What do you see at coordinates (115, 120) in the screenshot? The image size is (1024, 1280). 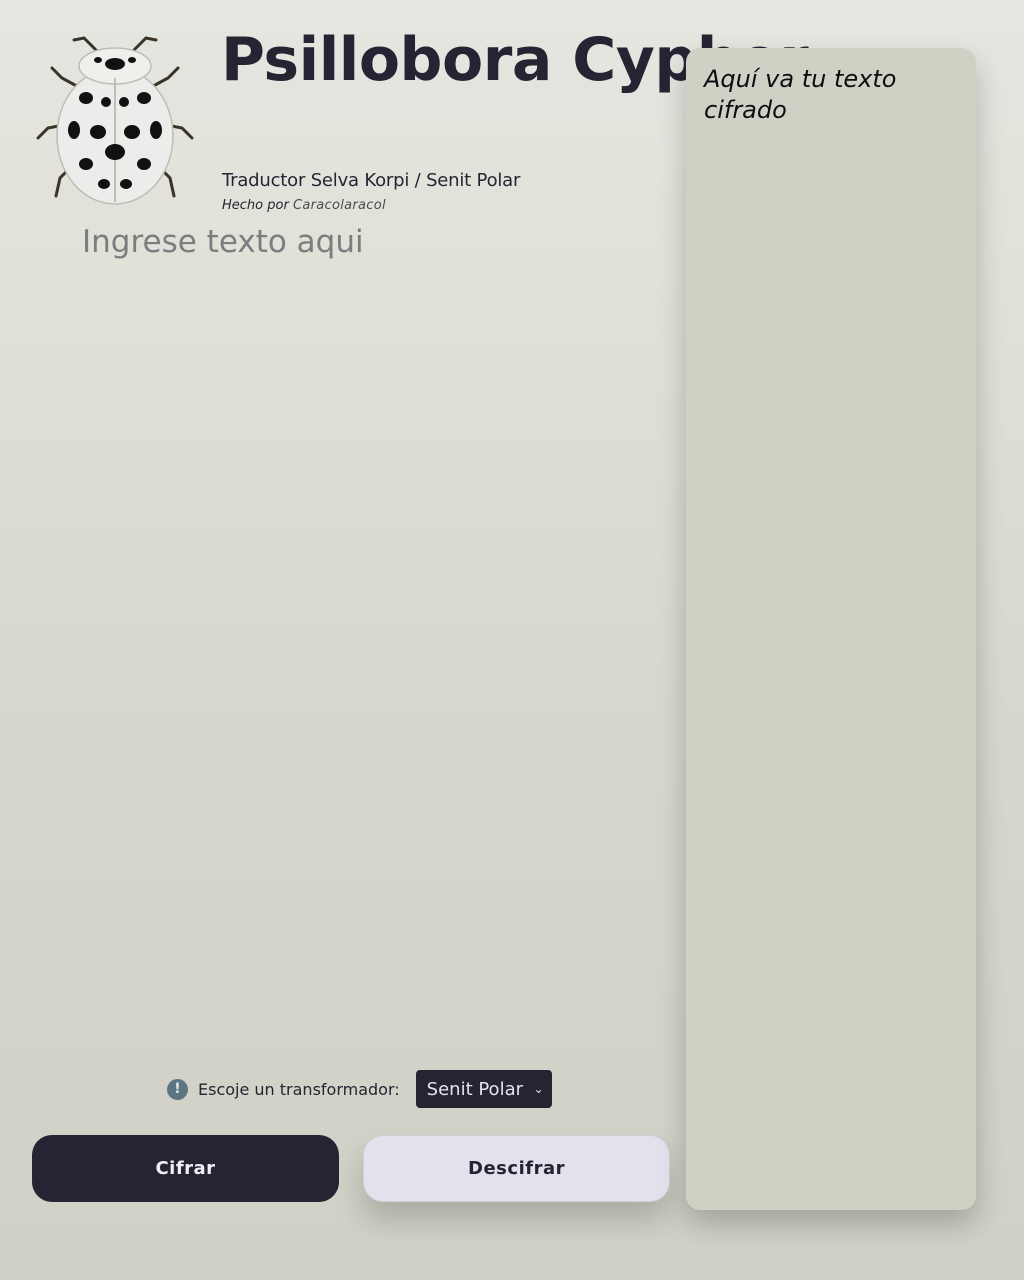 I see `ladybug-logo` at bounding box center [115, 120].